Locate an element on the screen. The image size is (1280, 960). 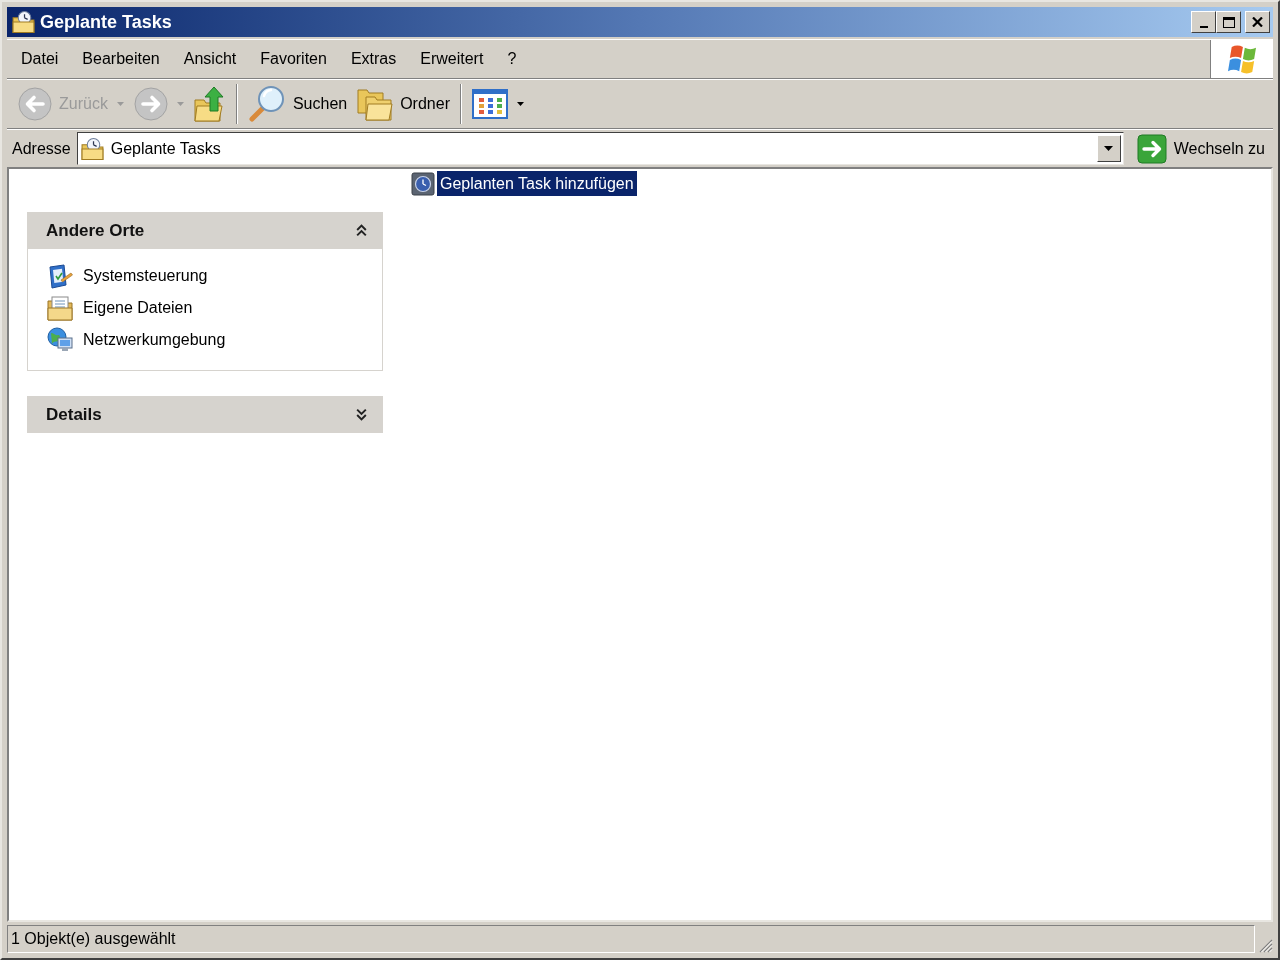
clock-icon is located at coordinates (423, 183).